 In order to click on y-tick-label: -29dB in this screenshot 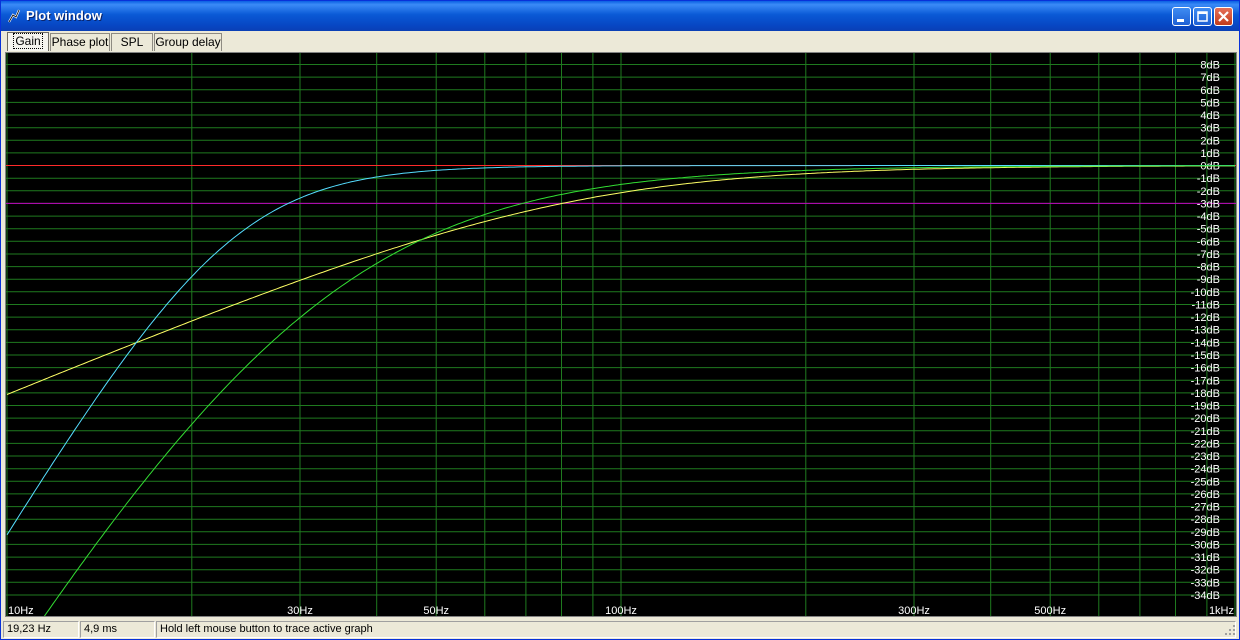, I will do `click(1205, 533)`.